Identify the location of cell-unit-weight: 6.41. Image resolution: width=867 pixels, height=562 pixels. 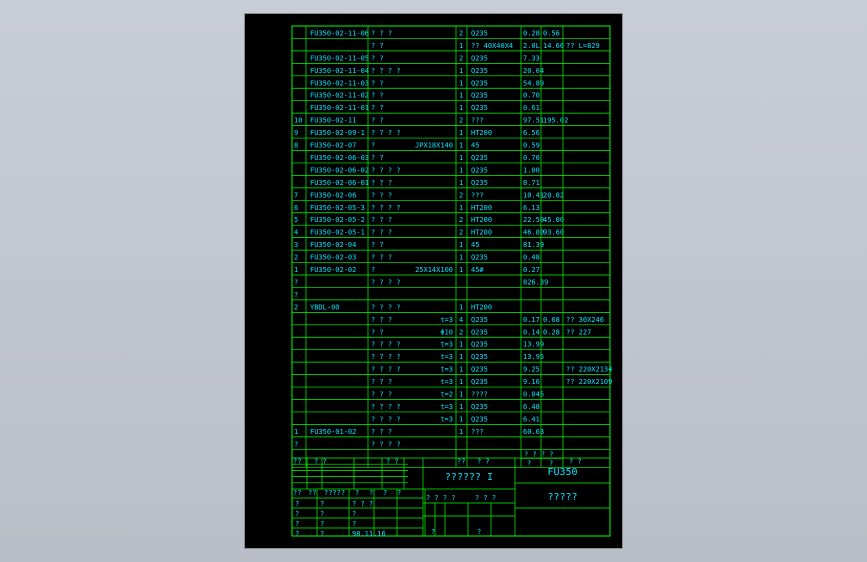
(531, 419).